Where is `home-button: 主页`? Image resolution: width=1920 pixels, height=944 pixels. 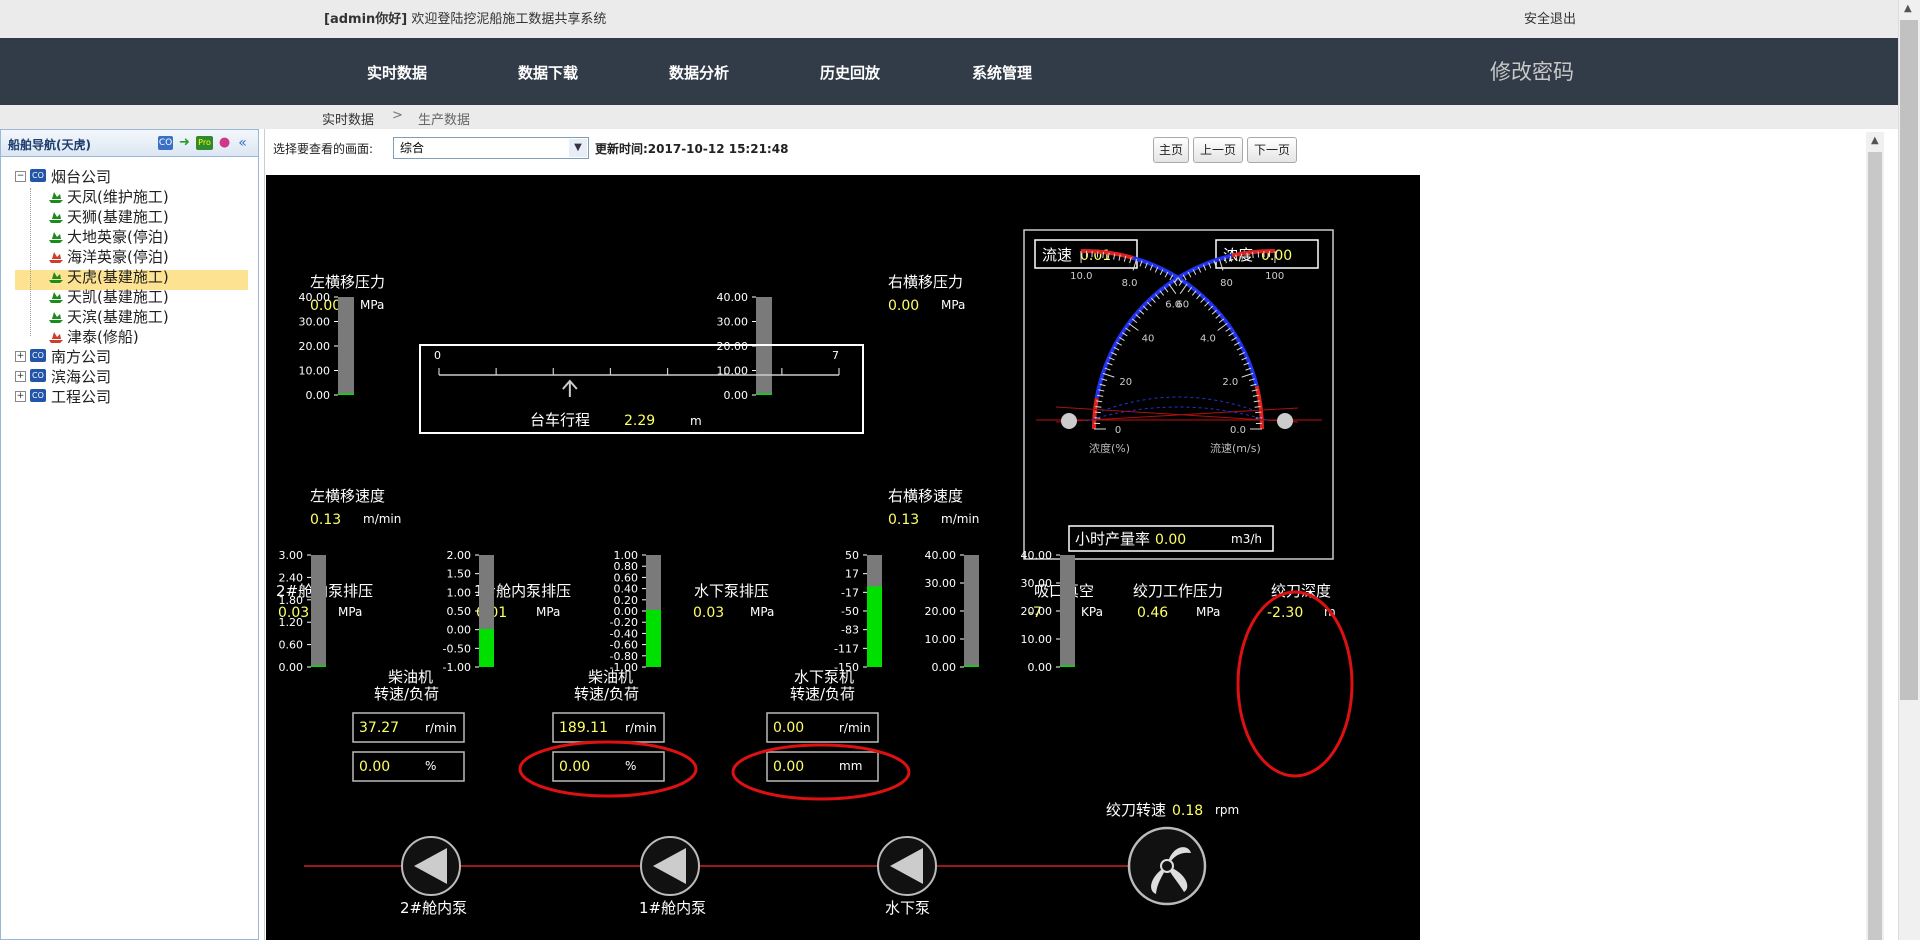
home-button: 主页 is located at coordinates (1171, 150).